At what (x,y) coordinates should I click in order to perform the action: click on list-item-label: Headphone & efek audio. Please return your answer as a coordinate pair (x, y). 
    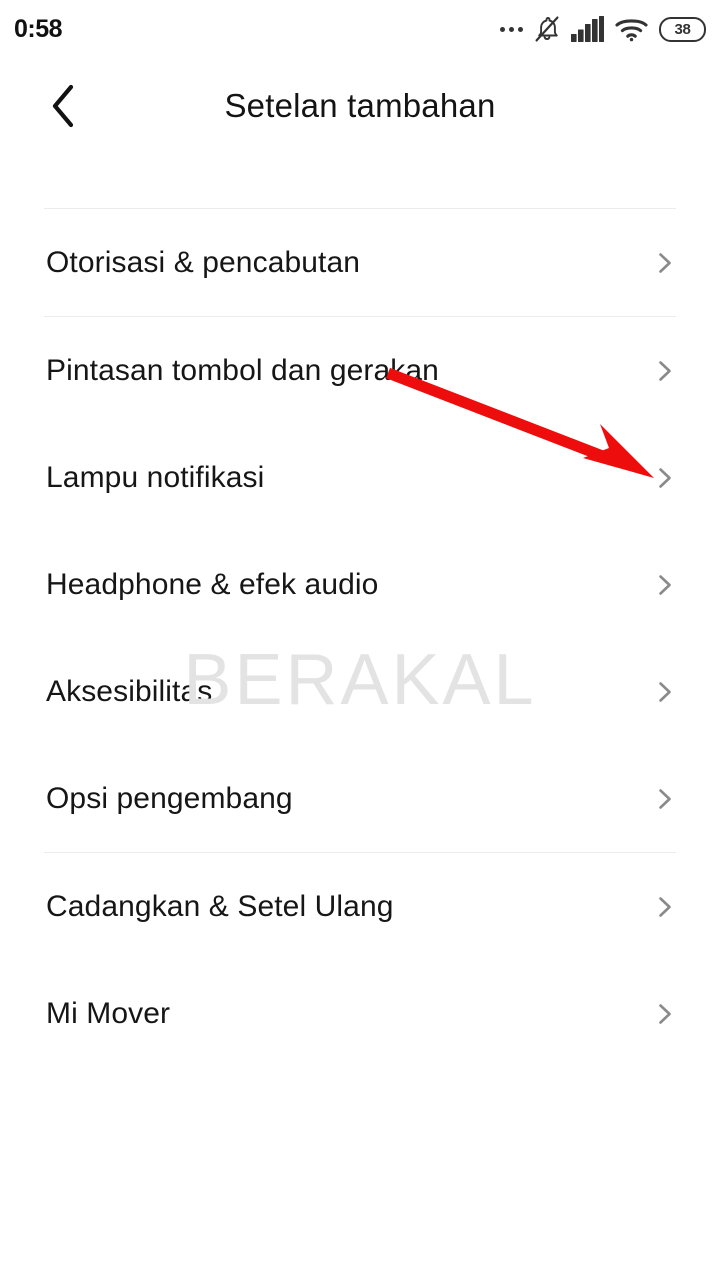
    Looking at the image, I should click on (212, 584).